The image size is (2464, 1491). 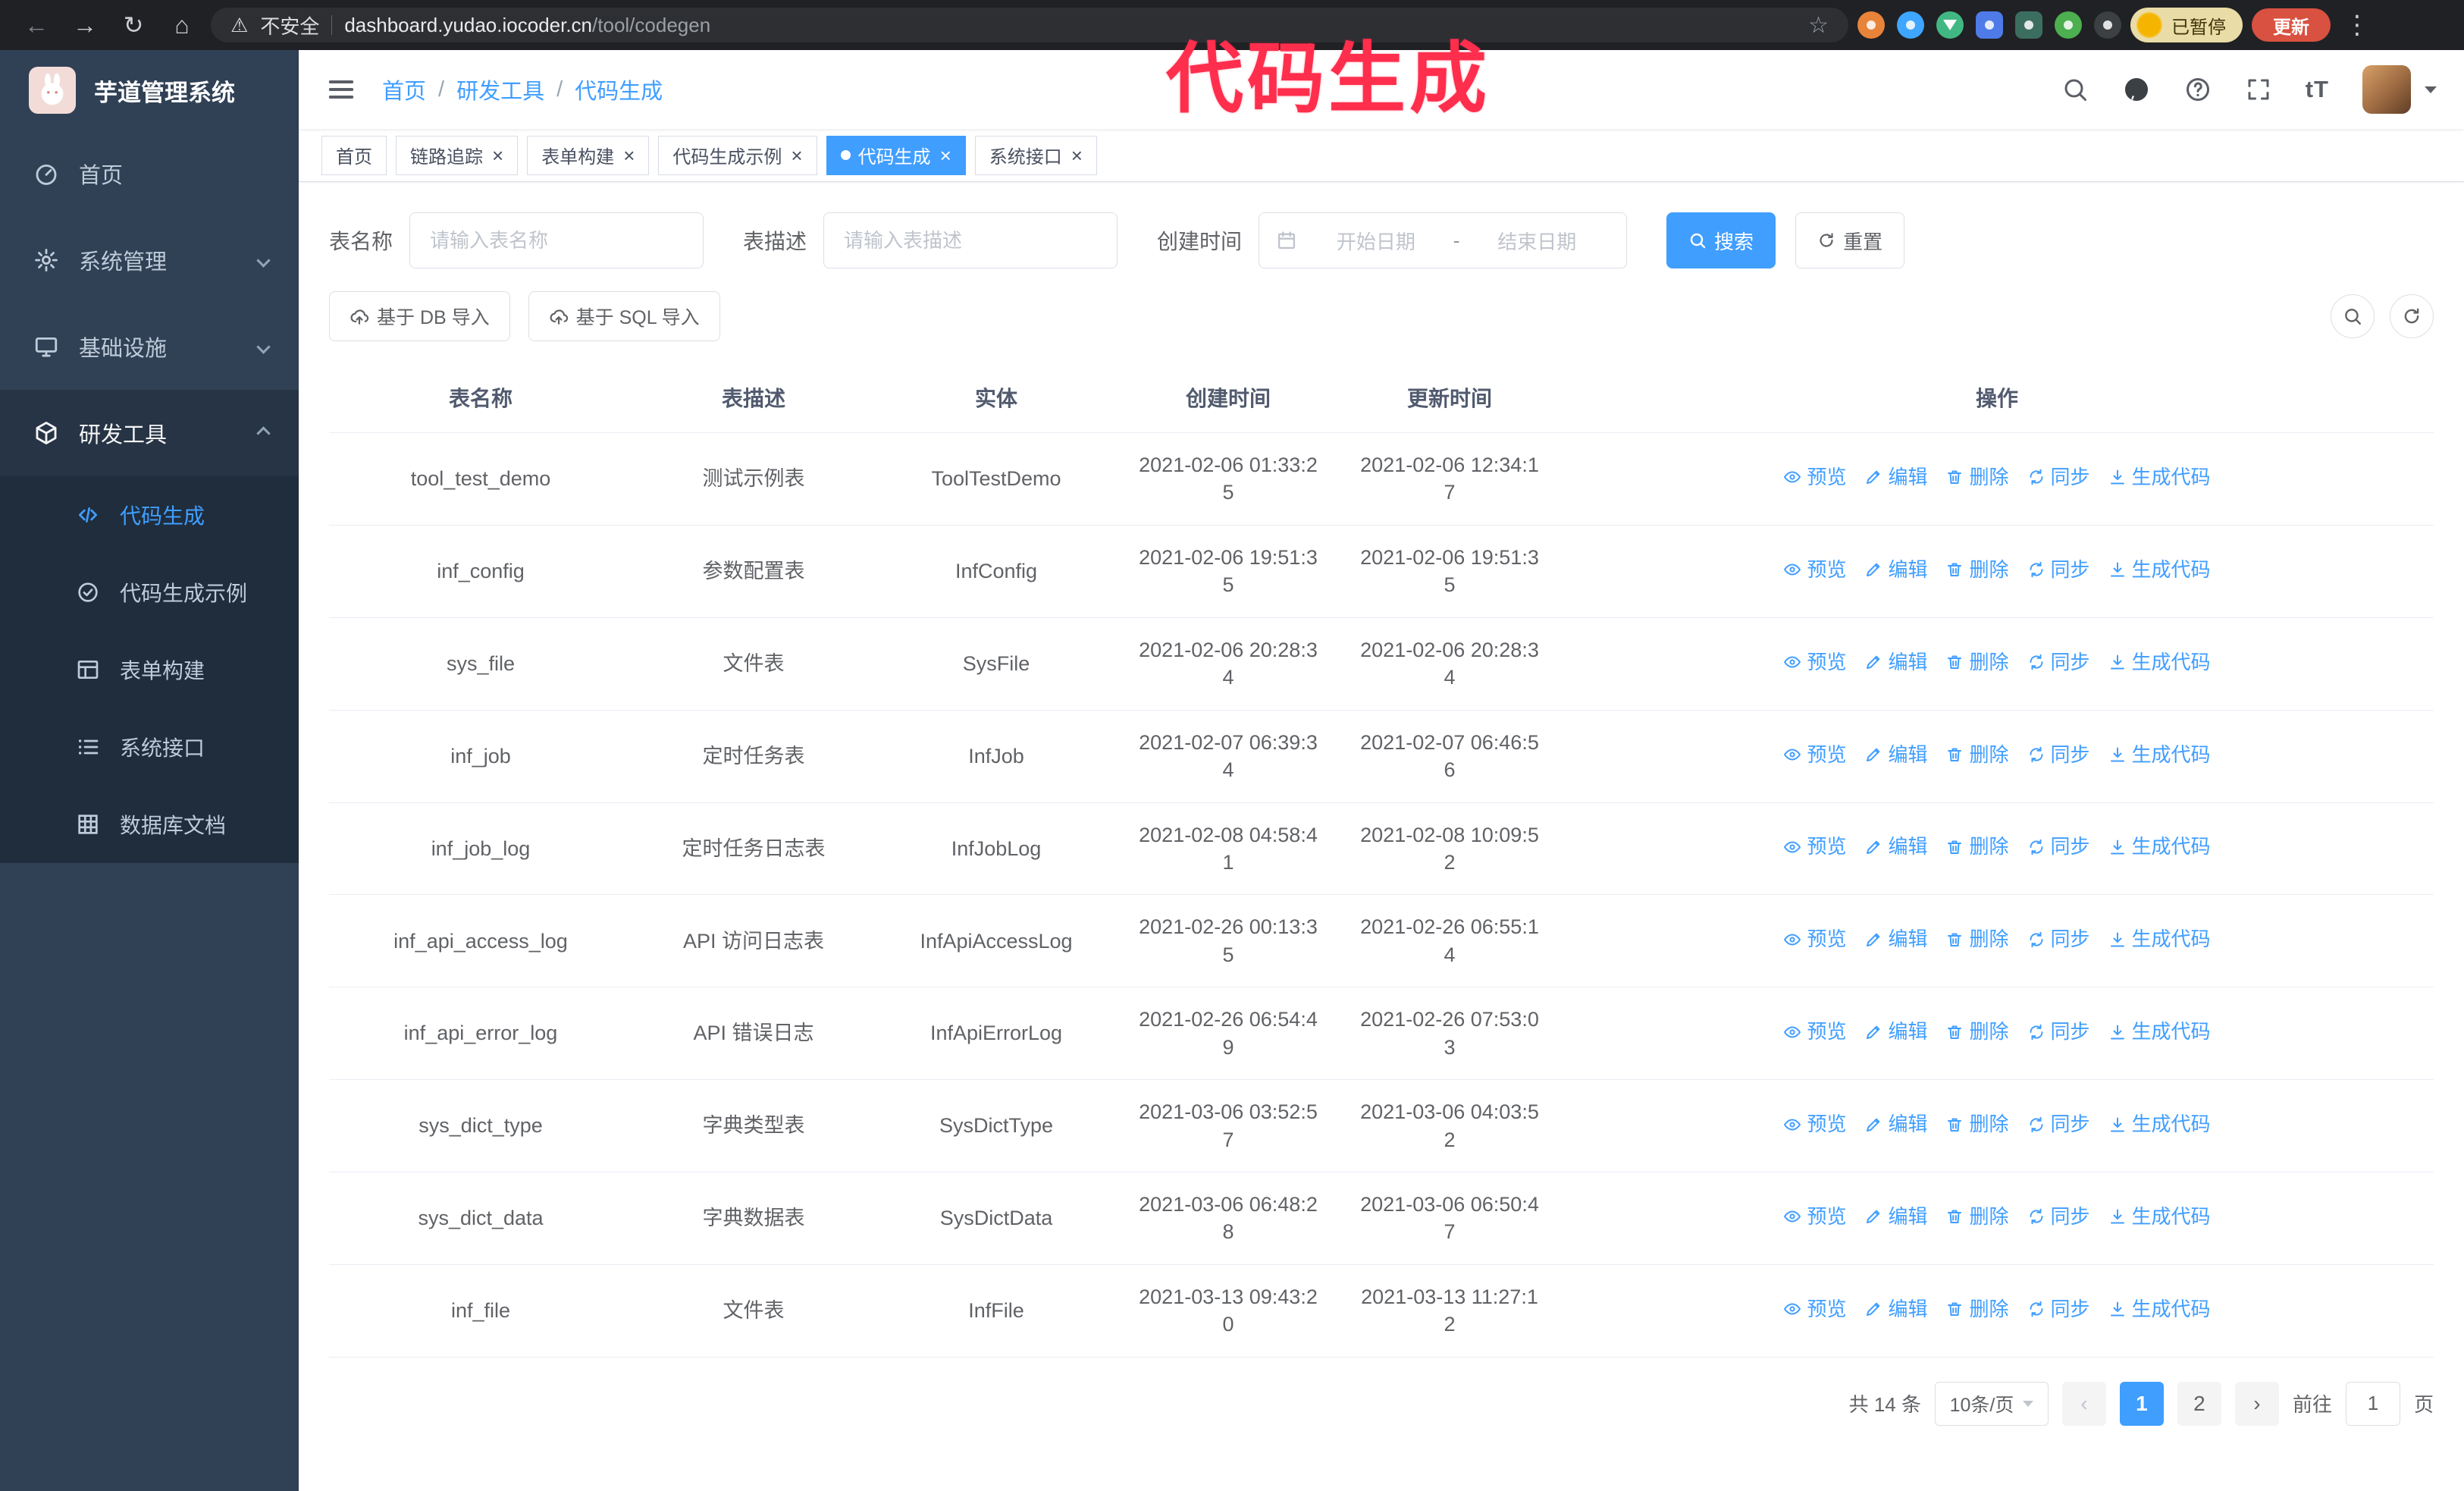 I want to click on search-icon, so click(x=2075, y=89).